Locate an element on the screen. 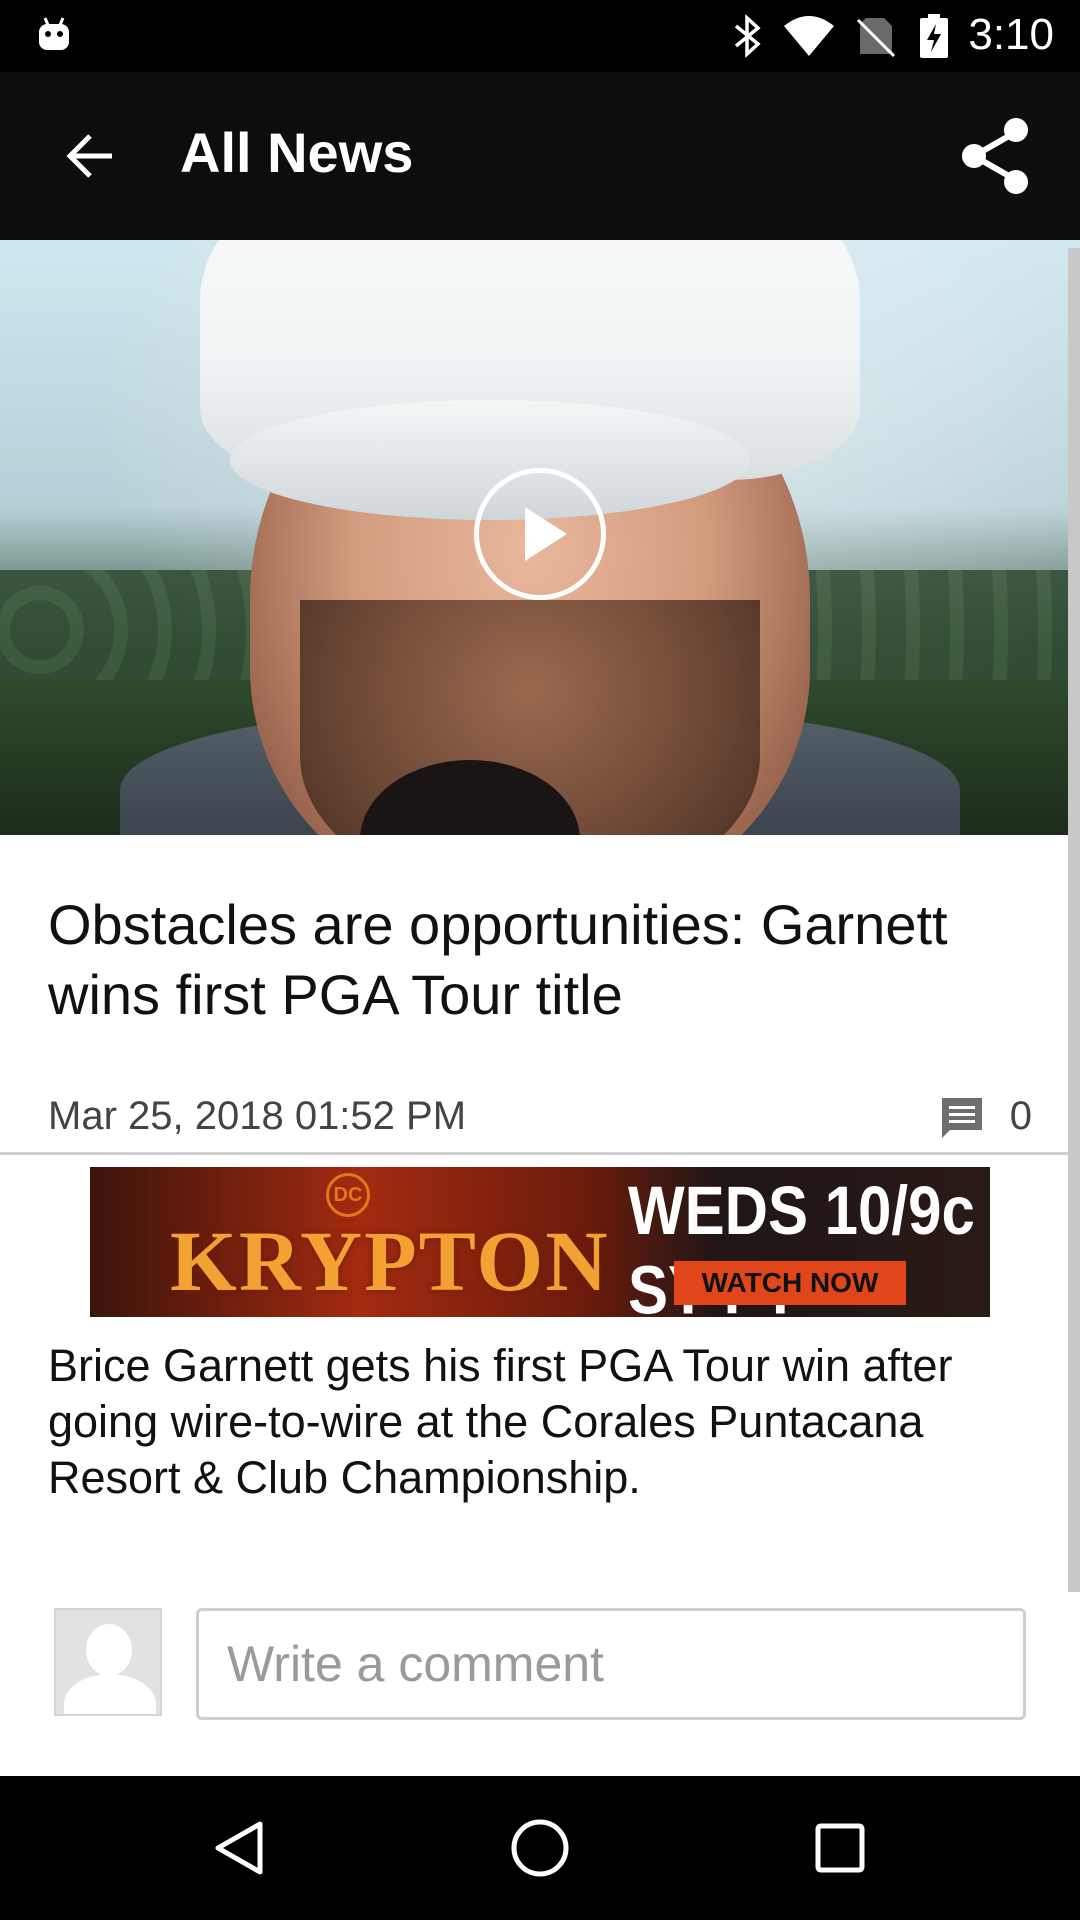  status-bar: 3:10 is located at coordinates (540, 36).